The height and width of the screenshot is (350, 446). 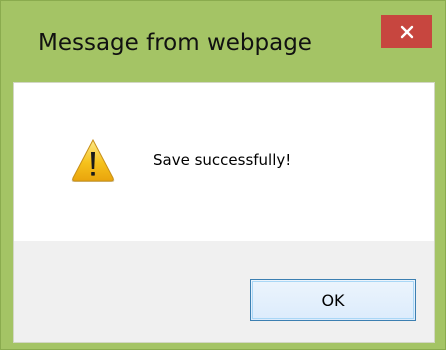 I want to click on warning-icon, so click(x=93, y=160).